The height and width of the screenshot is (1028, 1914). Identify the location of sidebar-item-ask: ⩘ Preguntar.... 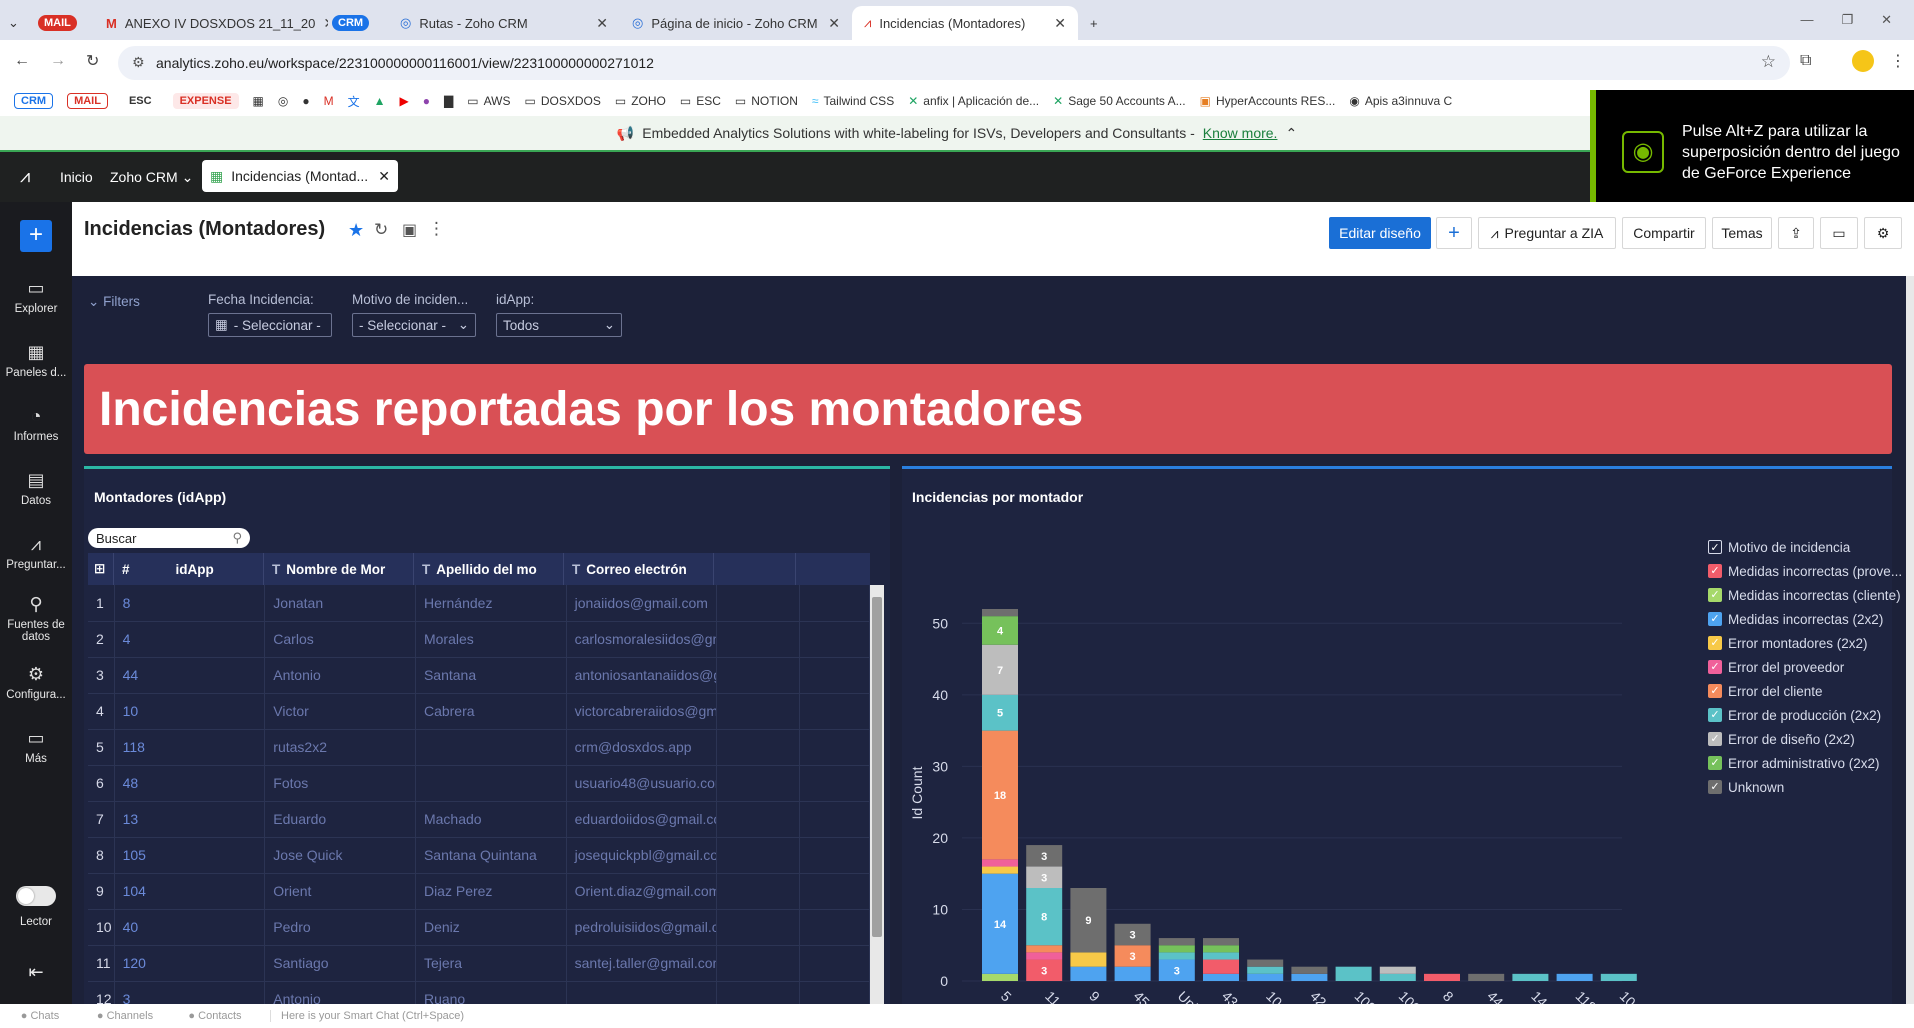
(36, 552).